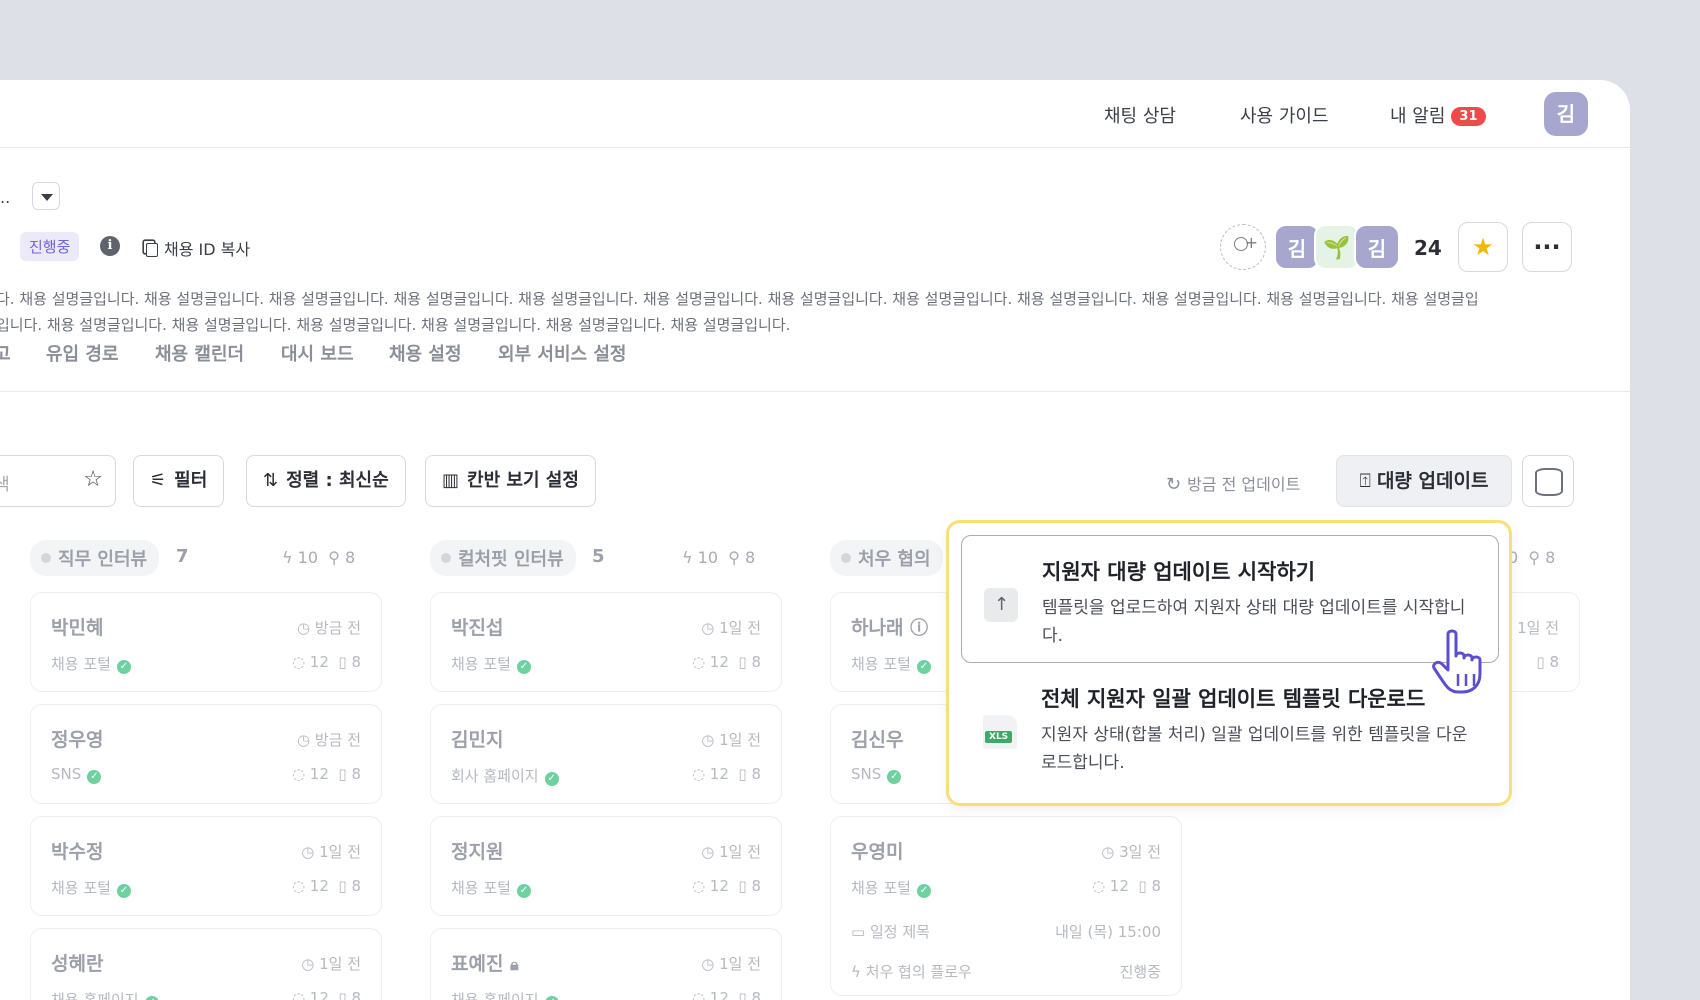  I want to click on xls-file-icon: XLS, so click(1000, 732).